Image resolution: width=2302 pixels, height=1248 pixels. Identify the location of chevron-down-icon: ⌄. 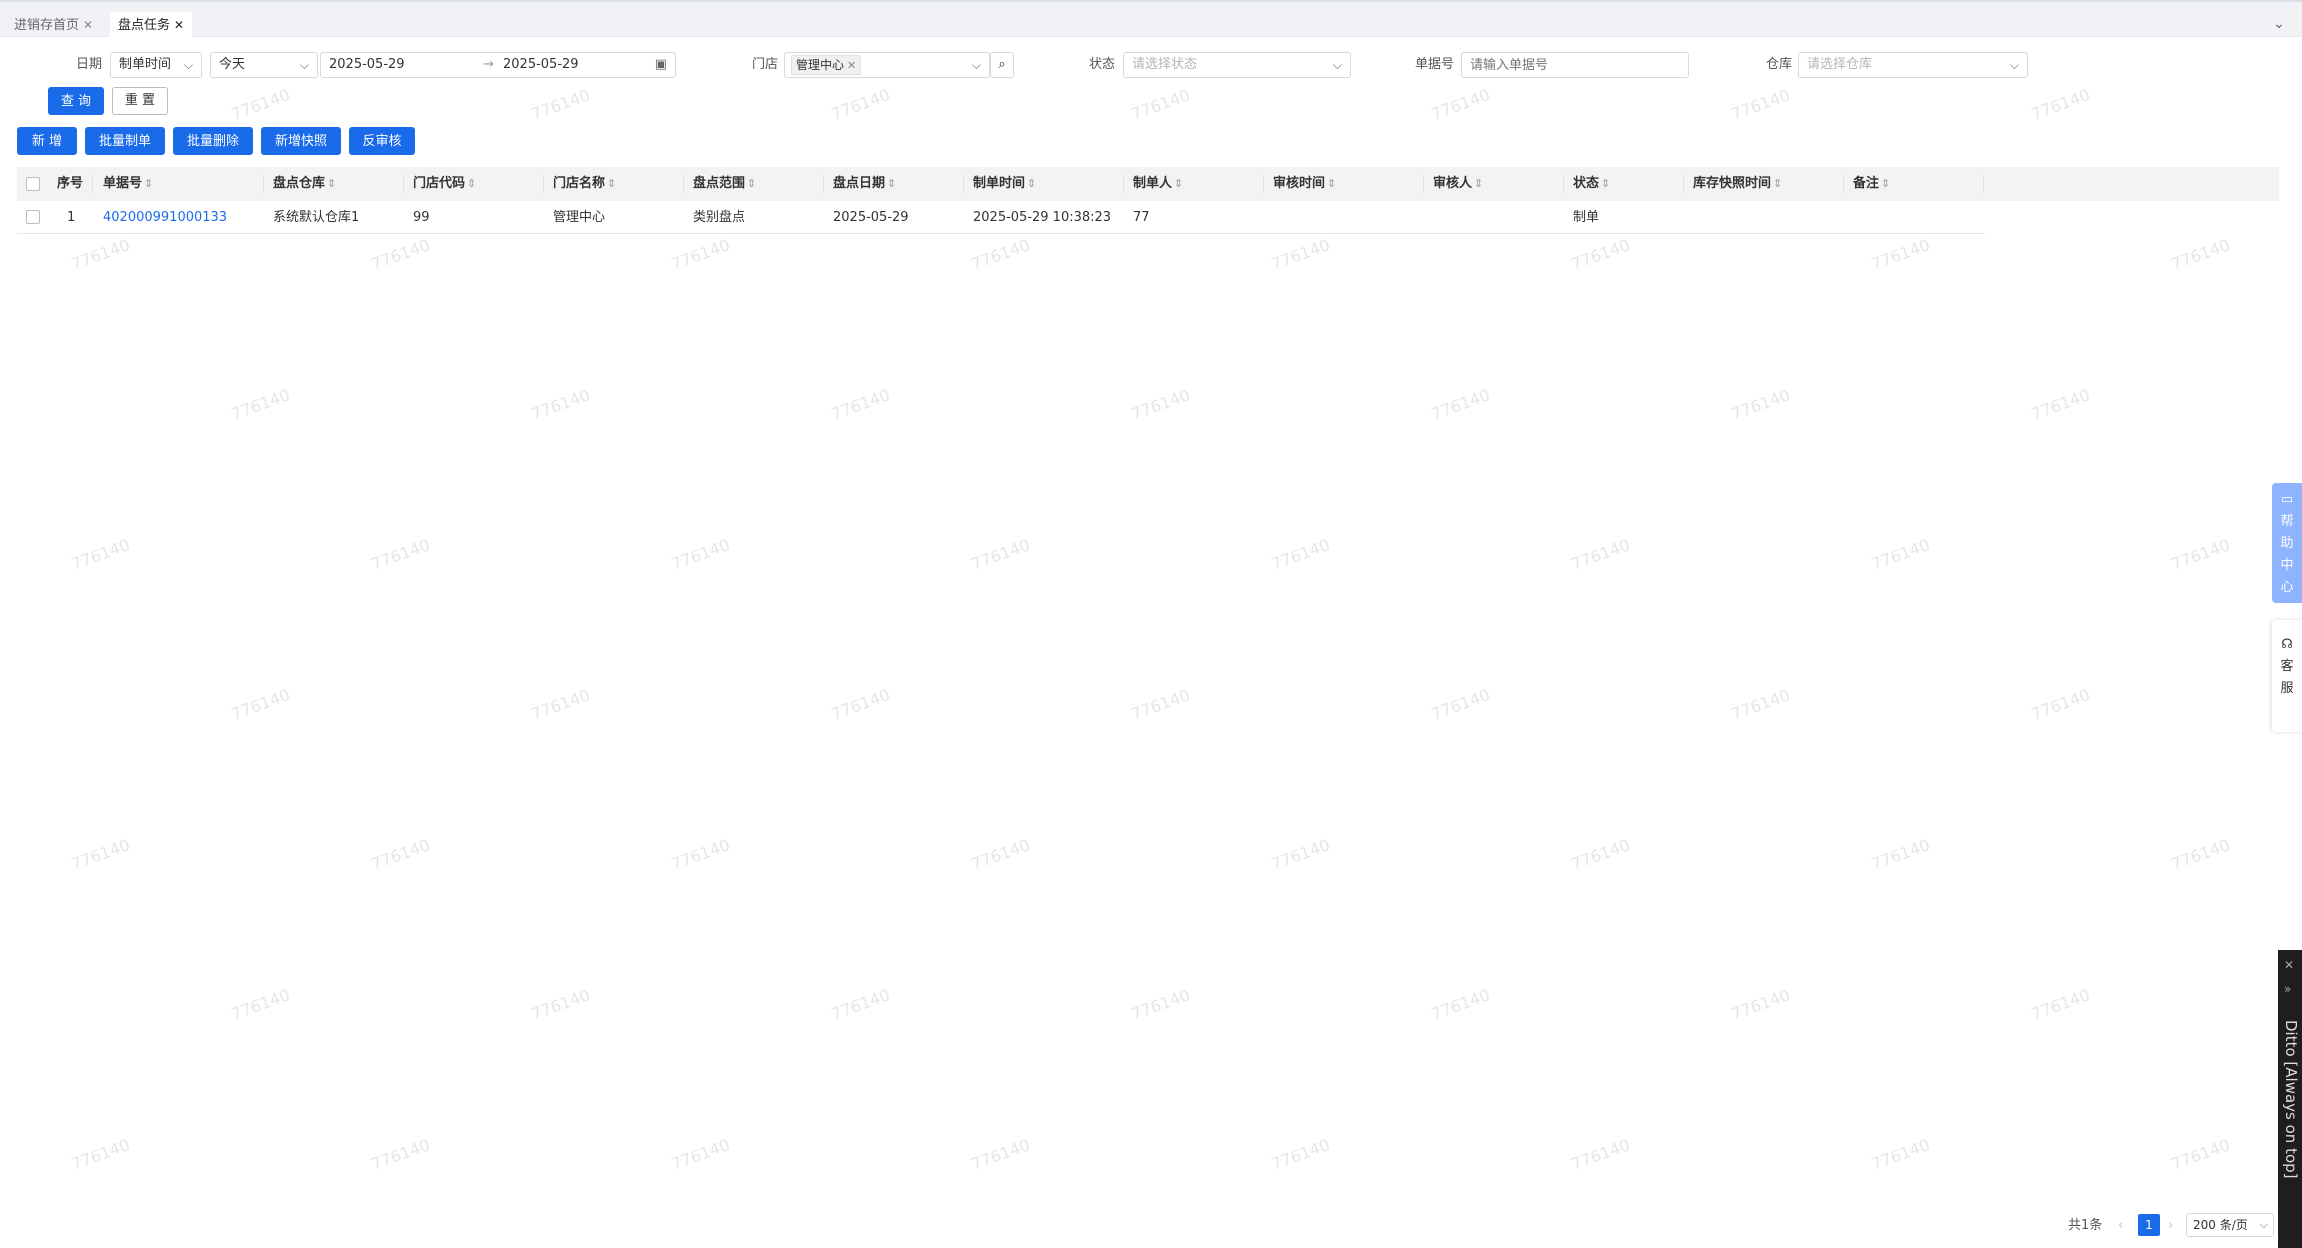
(2279, 25).